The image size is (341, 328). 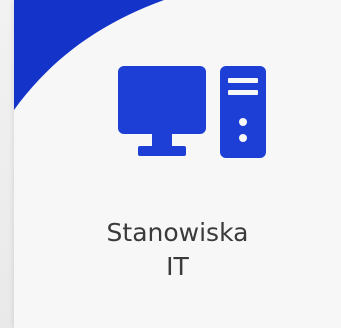 What do you see at coordinates (177, 266) in the screenshot?
I see `tile-label-line2: IT` at bounding box center [177, 266].